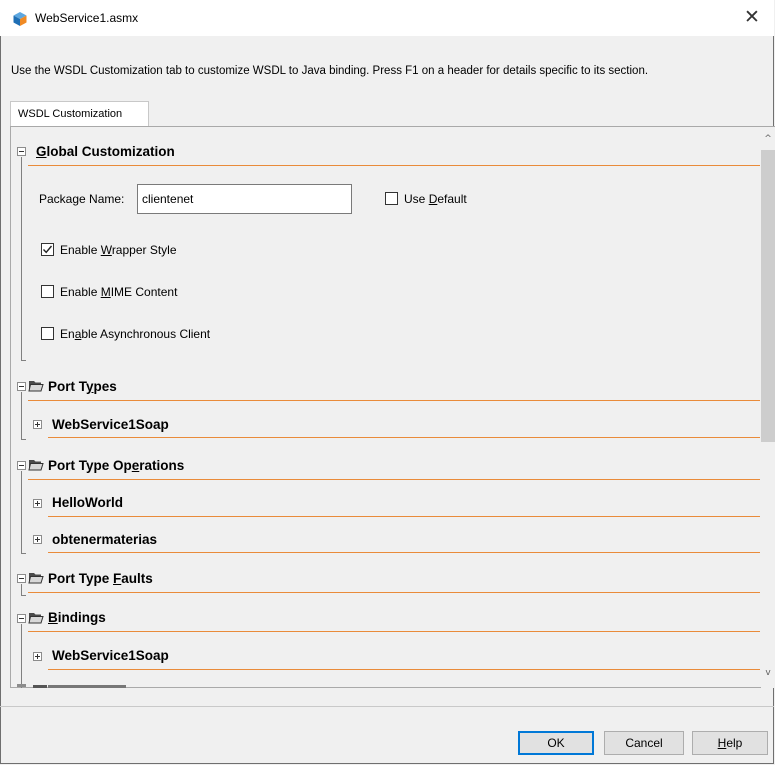  I want to click on ok-button: OK, so click(556, 743).